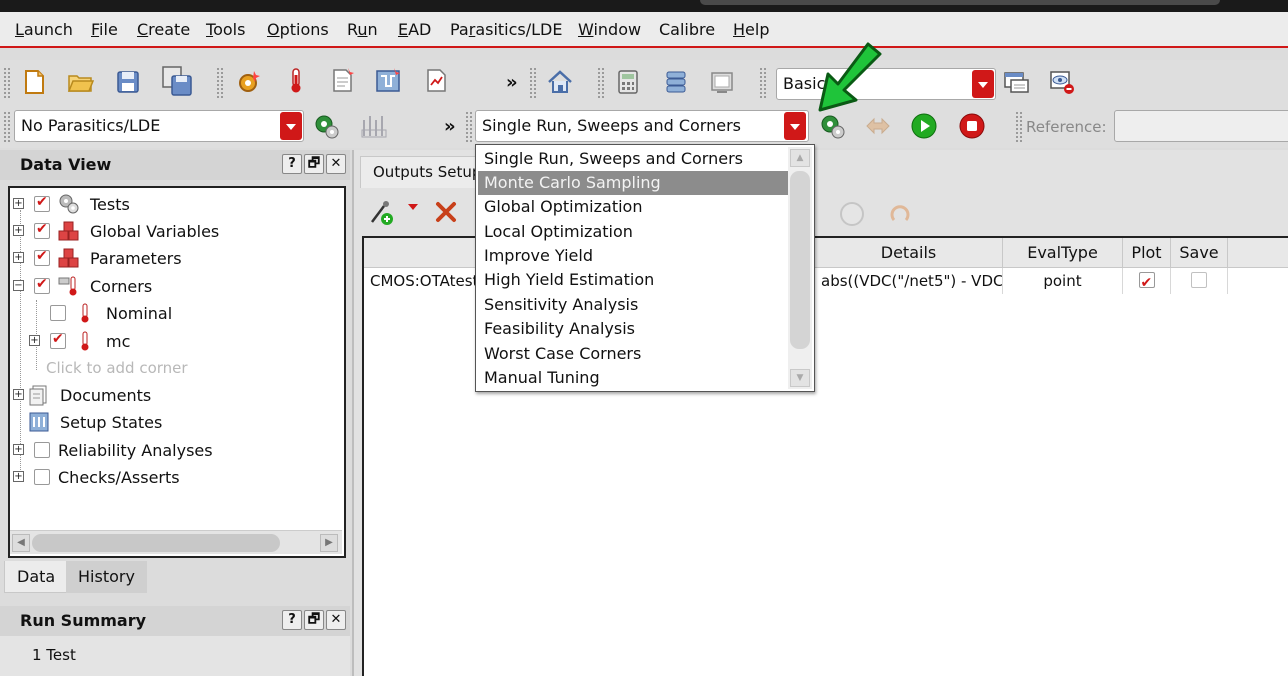 Image resolution: width=1288 pixels, height=676 pixels. What do you see at coordinates (362, 29) in the screenshot?
I see `menu-run: Run` at bounding box center [362, 29].